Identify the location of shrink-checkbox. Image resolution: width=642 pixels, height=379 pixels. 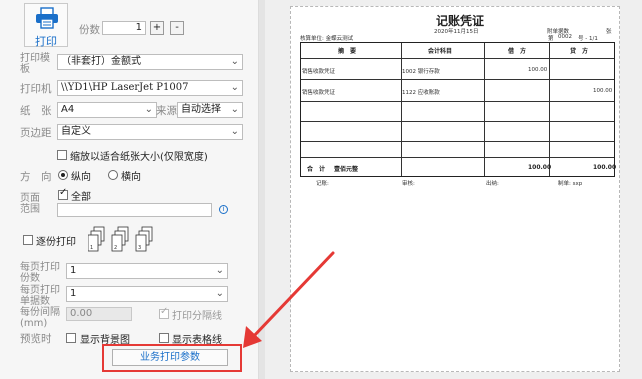
(62, 155).